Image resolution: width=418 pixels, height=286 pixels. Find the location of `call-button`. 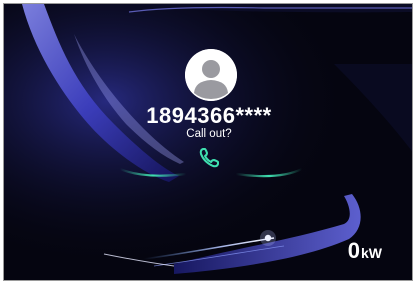

call-button is located at coordinates (210, 158).